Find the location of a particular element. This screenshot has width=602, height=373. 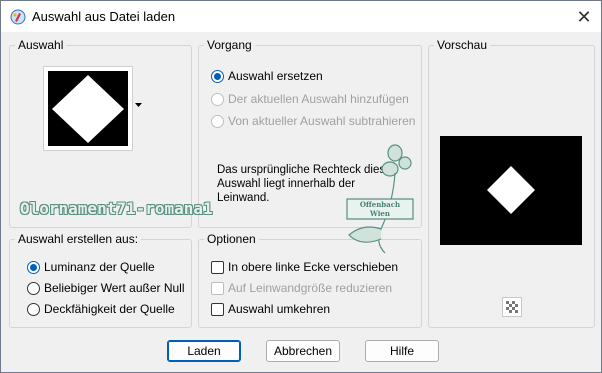

checkbox-label: In obere linke Ecke verschieben is located at coordinates (313, 267).